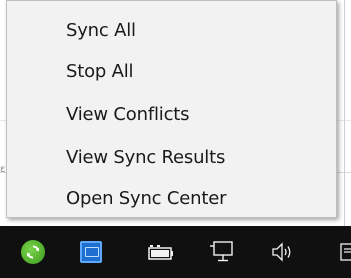 Image resolution: width=351 pixels, height=278 pixels. Describe the element at coordinates (171, 115) in the screenshot. I see `menu-item-view-conflicts: View Conflicts` at that location.